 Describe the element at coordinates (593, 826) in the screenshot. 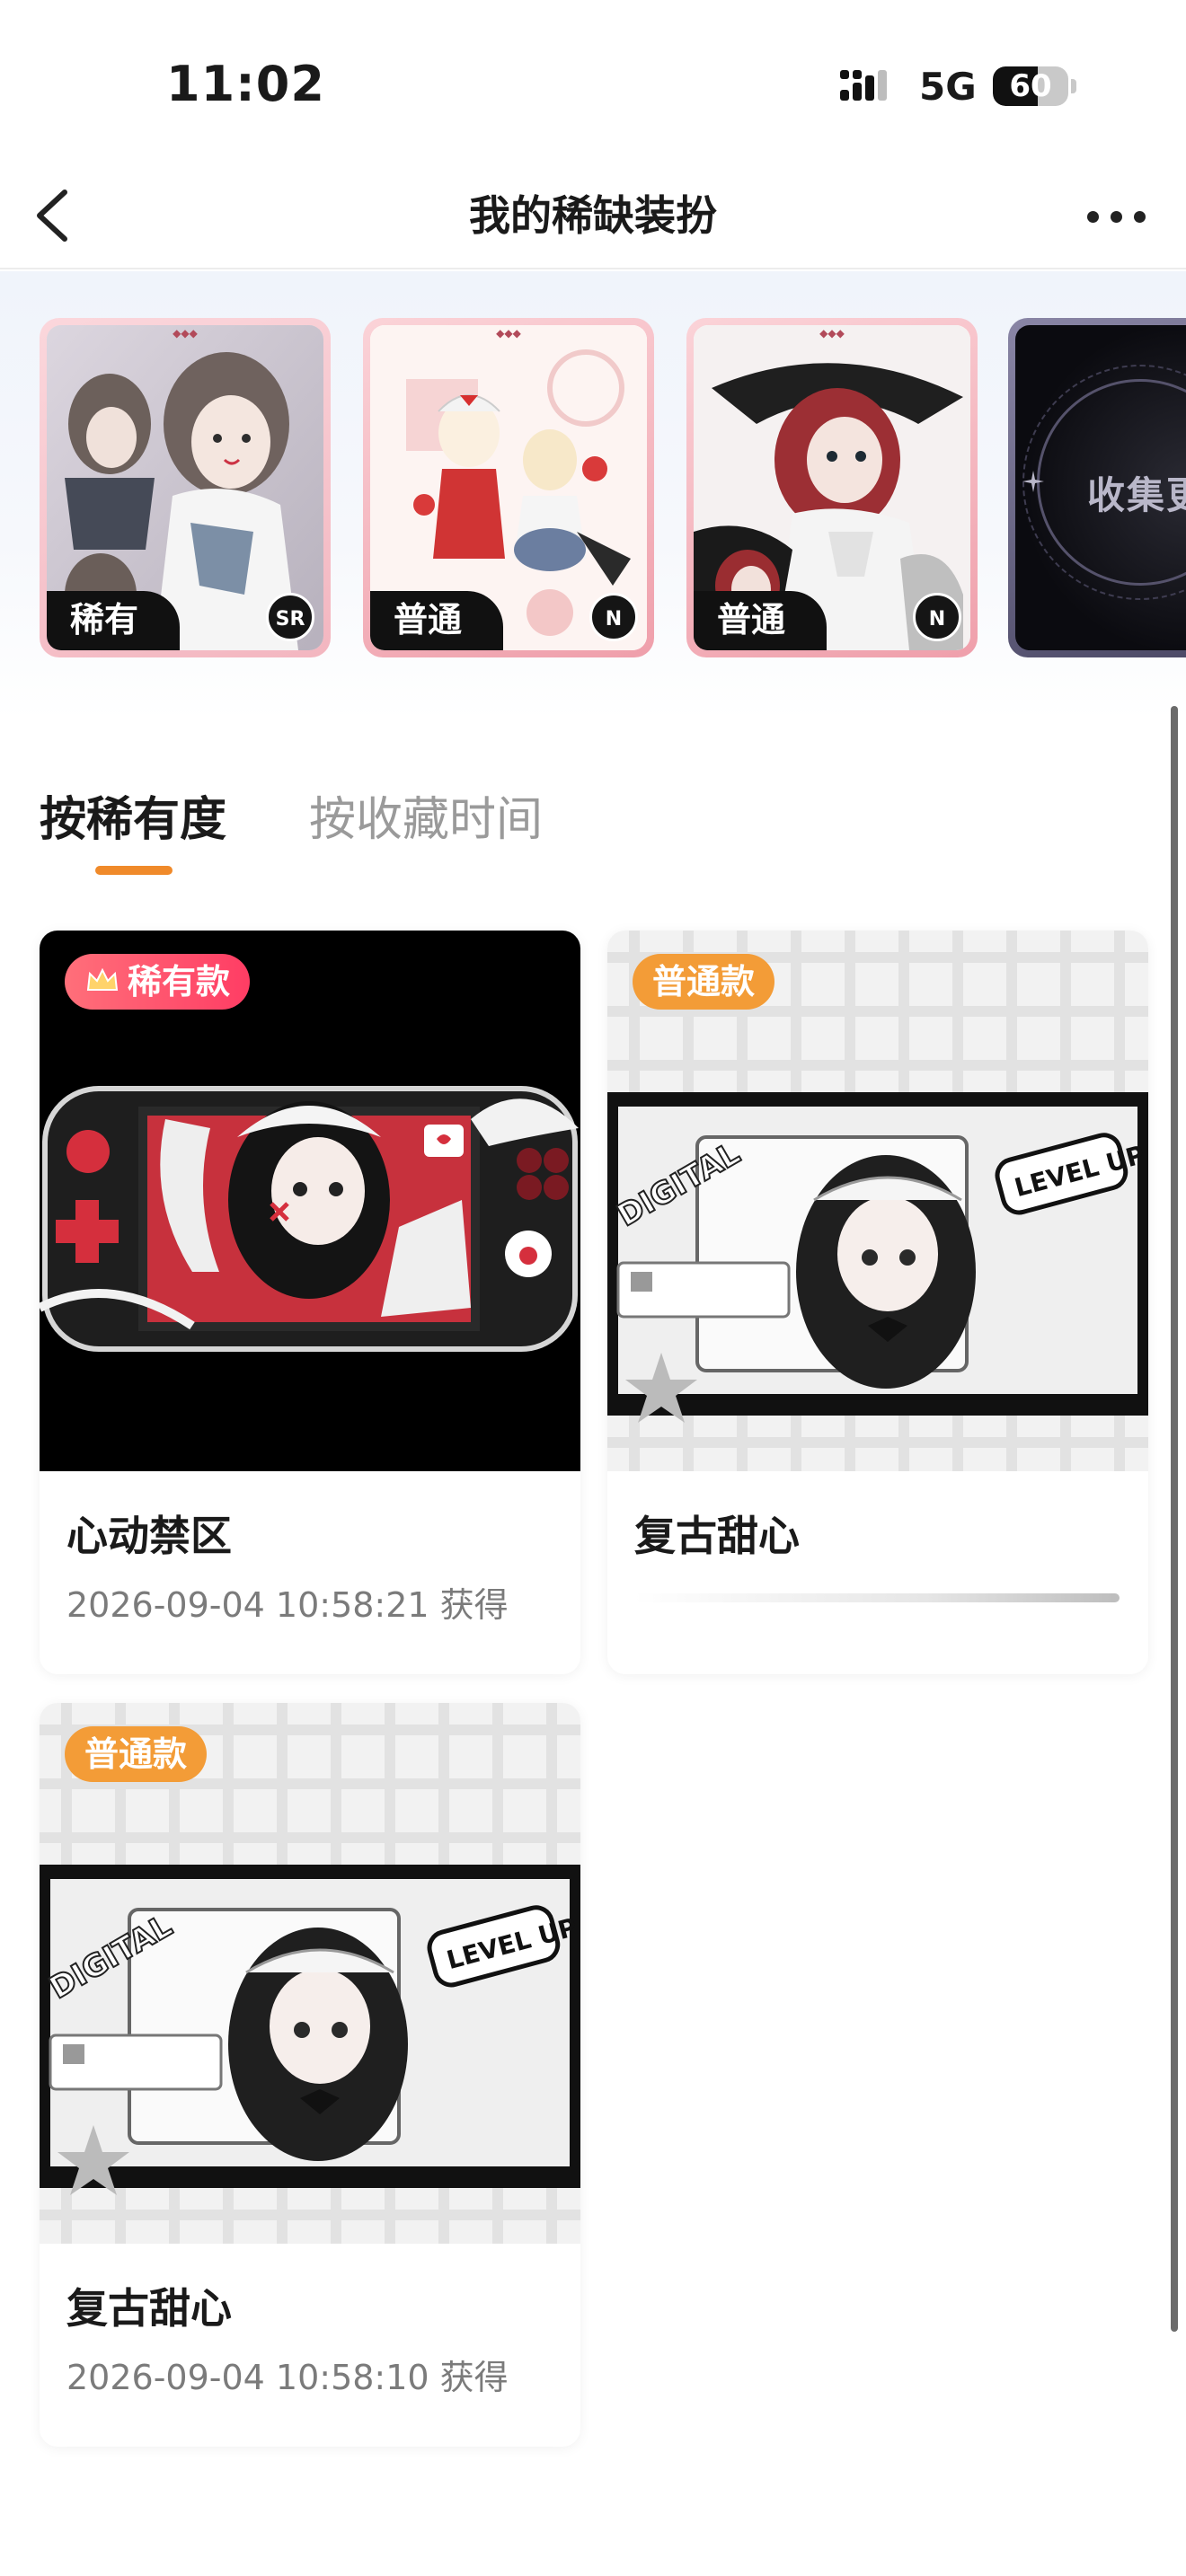

I see `sort-tabs: 按稀有度 按收藏时间` at that location.